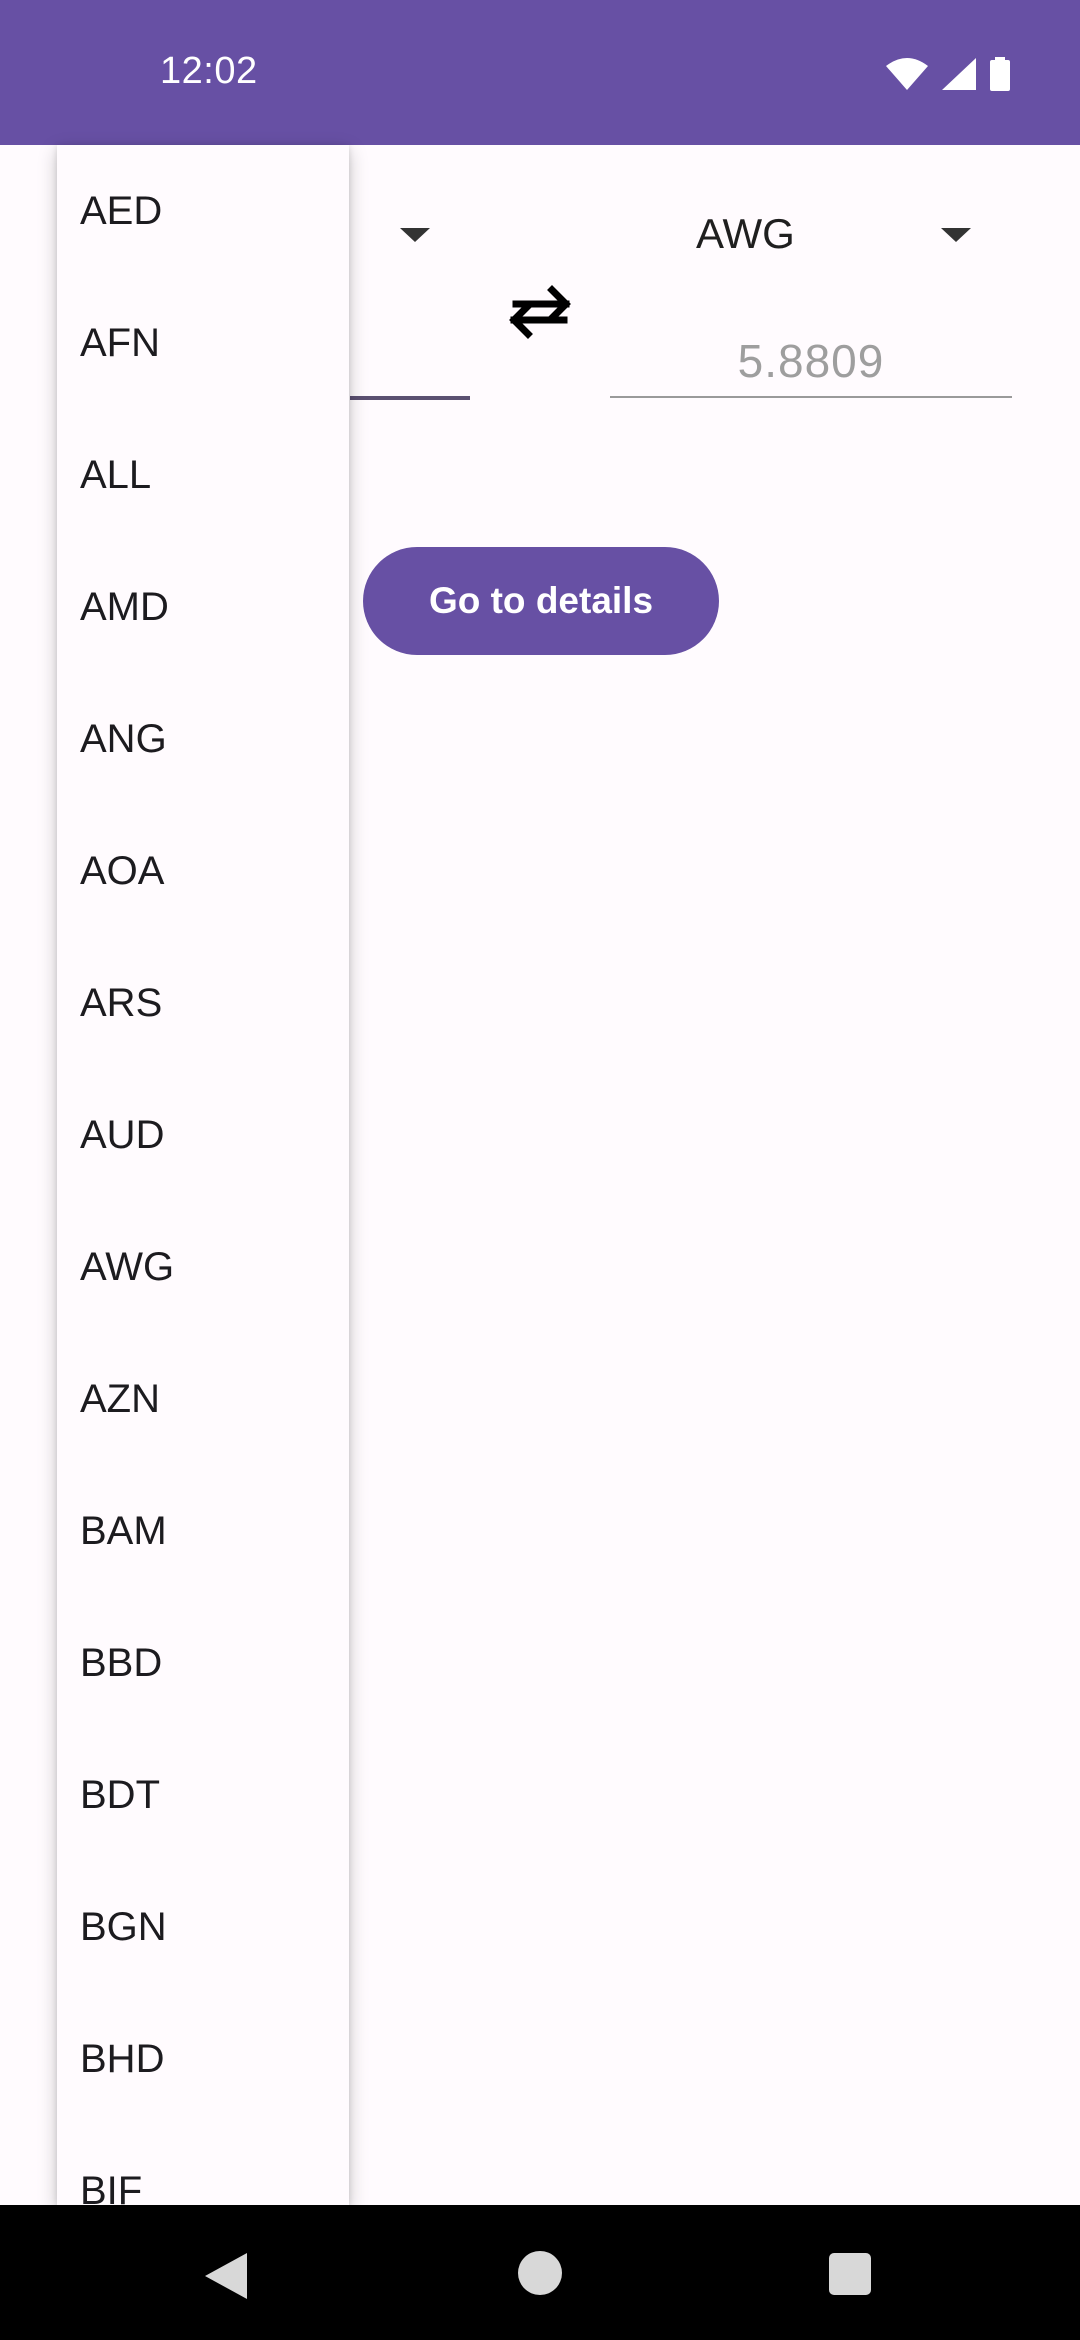 Image resolution: width=1080 pixels, height=2340 pixels. Describe the element at coordinates (203, 2165) in the screenshot. I see `dropdown-item-bif: BIF` at that location.